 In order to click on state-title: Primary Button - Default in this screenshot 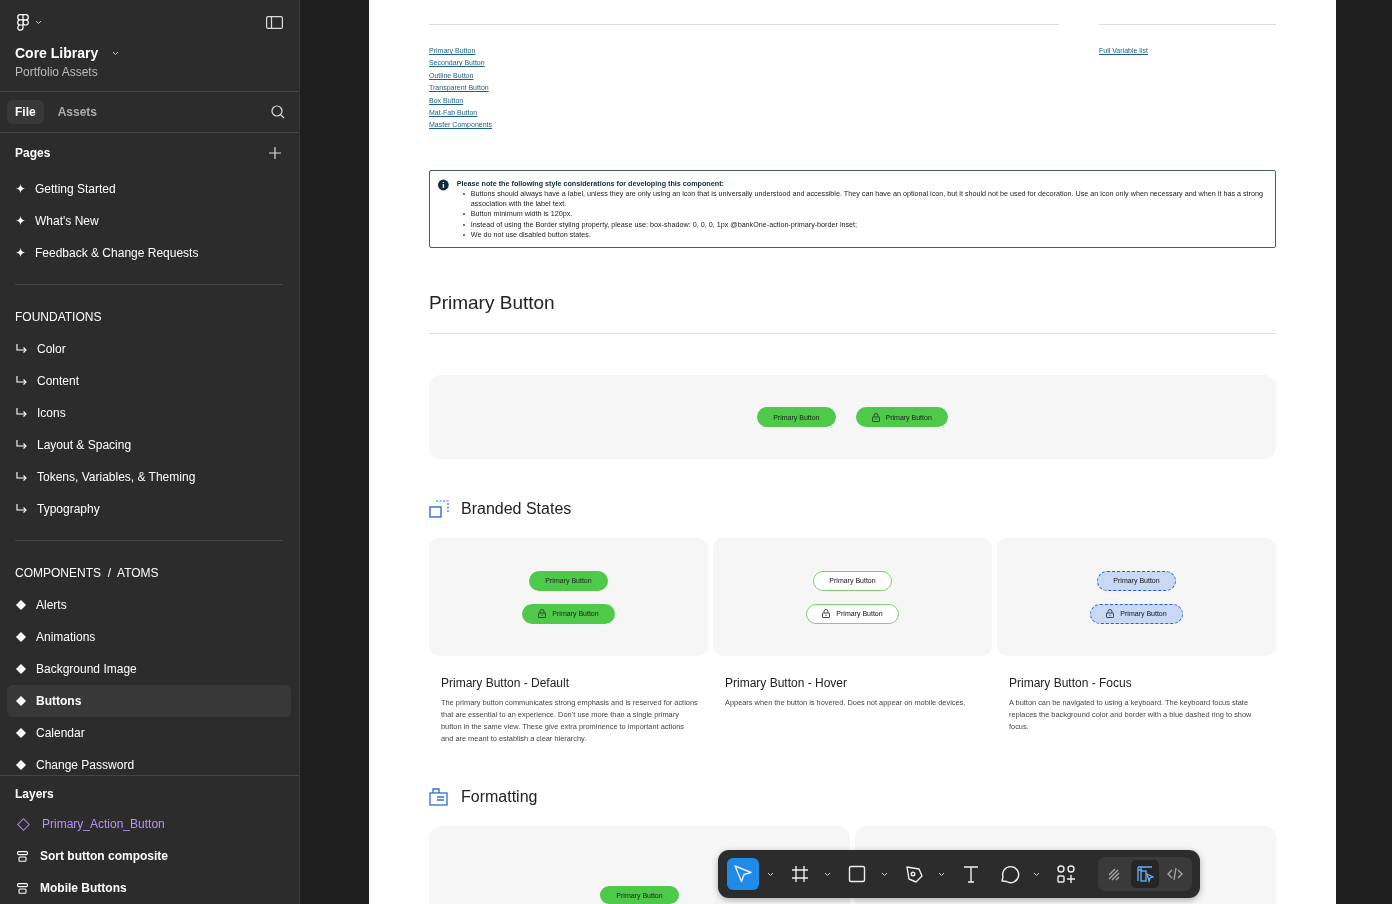, I will do `click(506, 683)`.